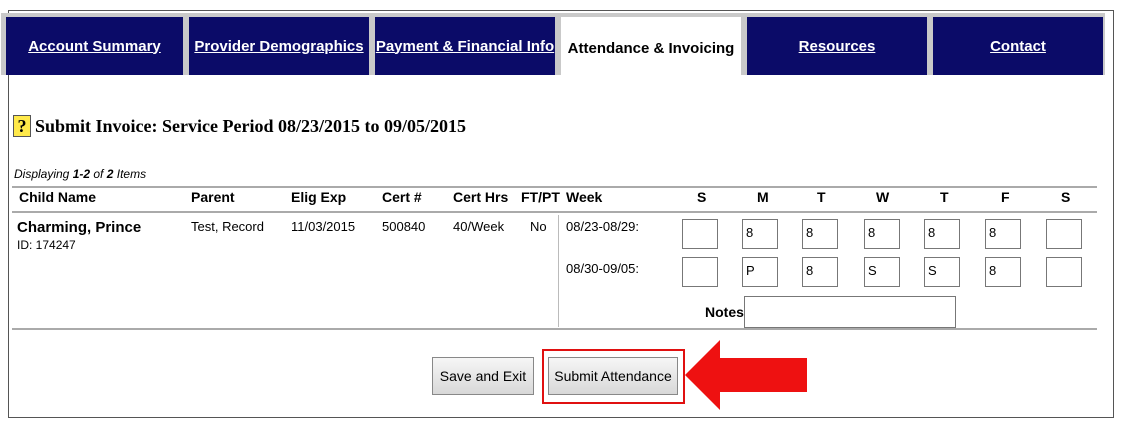  Describe the element at coordinates (483, 376) in the screenshot. I see `save-and-exit-button: Save and Exit` at that location.